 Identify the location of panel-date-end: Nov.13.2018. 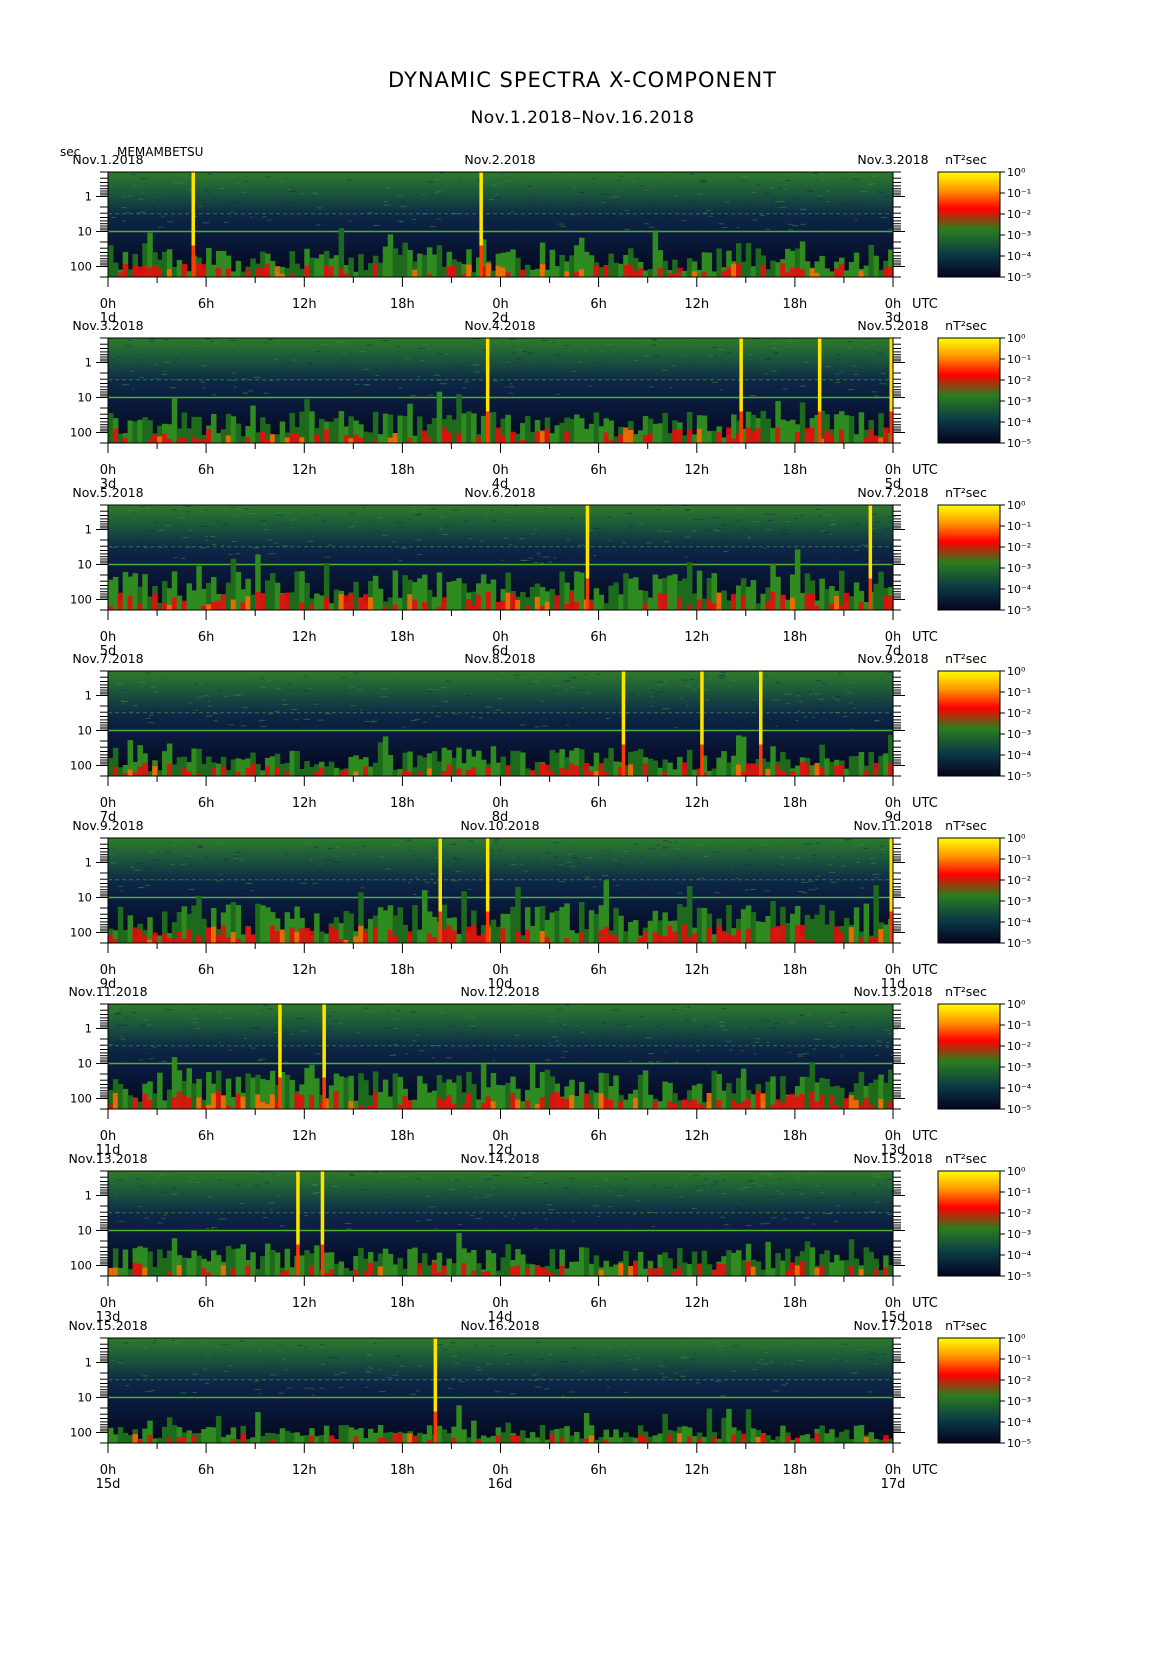
(892, 991).